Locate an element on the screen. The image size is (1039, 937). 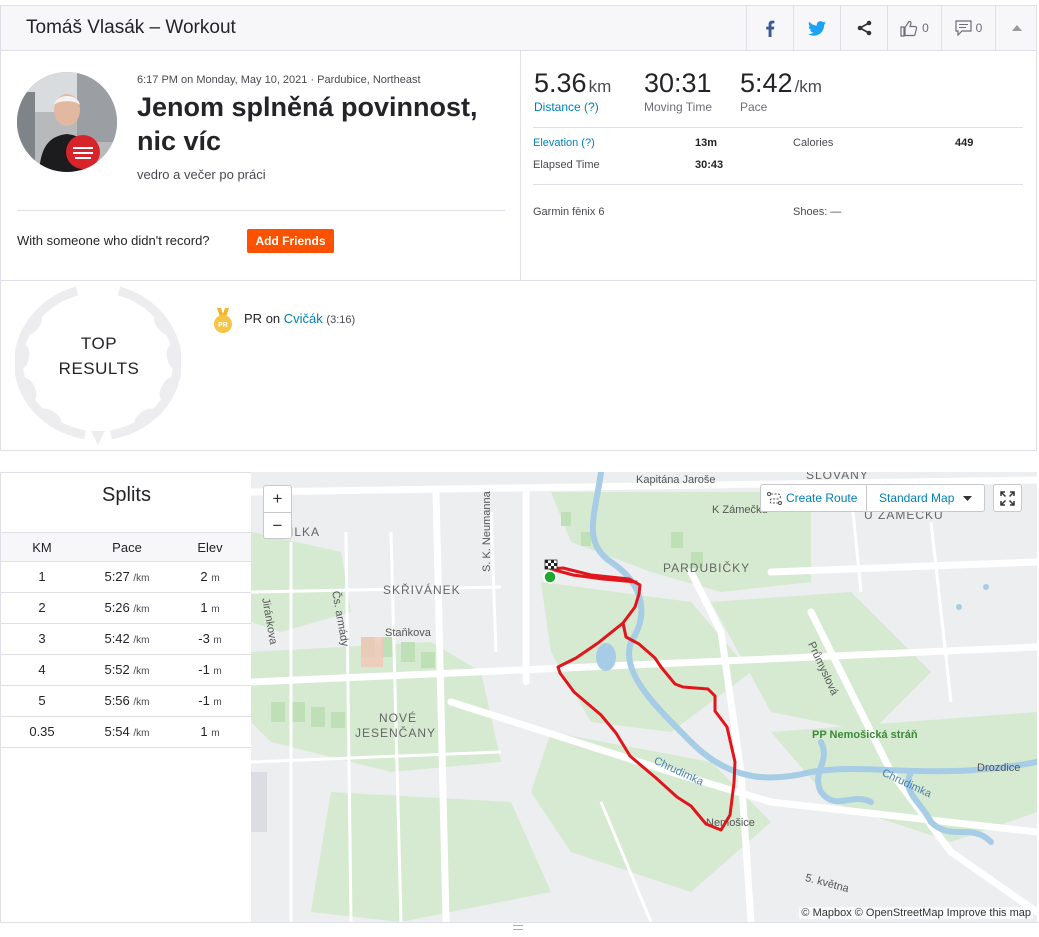
split-pace: 5:54 /km is located at coordinates (127, 731).